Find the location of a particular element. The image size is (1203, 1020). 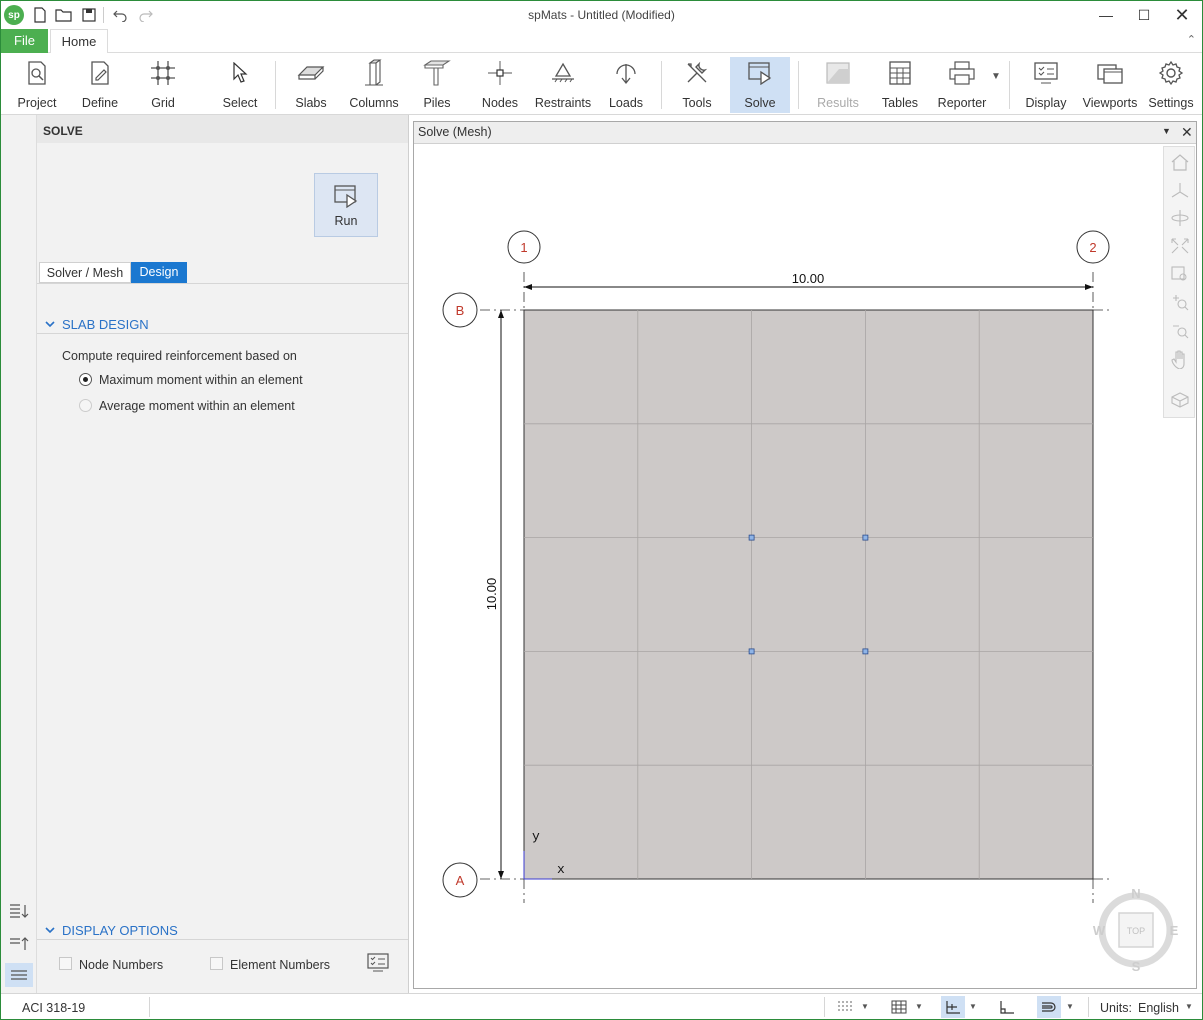

panel-title: SOLVE is located at coordinates (222, 129).